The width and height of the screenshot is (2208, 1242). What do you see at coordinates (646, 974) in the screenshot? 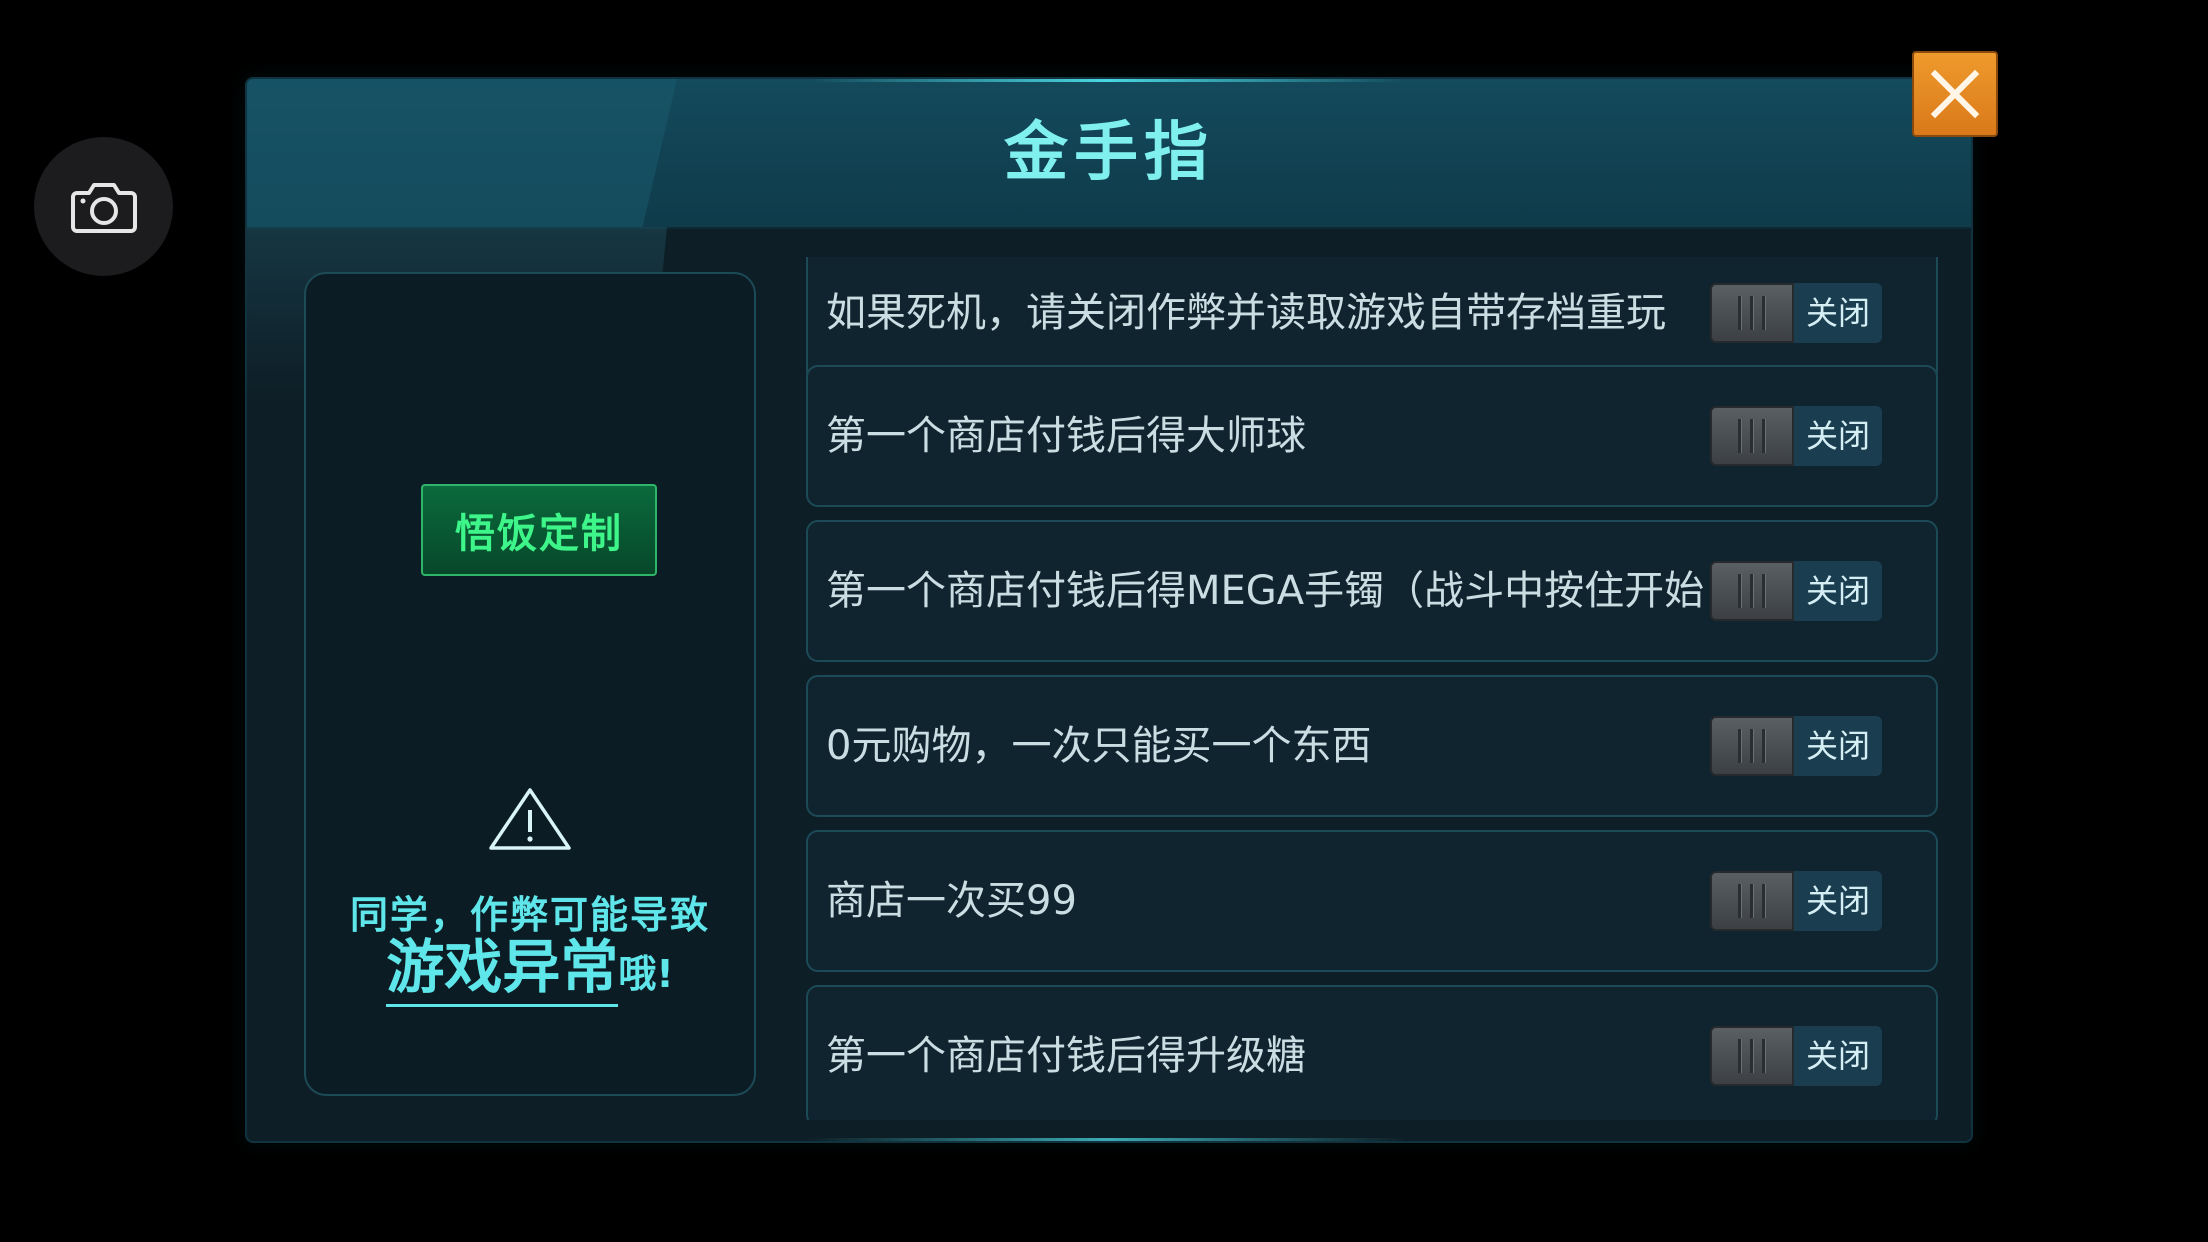
I see `warning-suffix: 哦!` at bounding box center [646, 974].